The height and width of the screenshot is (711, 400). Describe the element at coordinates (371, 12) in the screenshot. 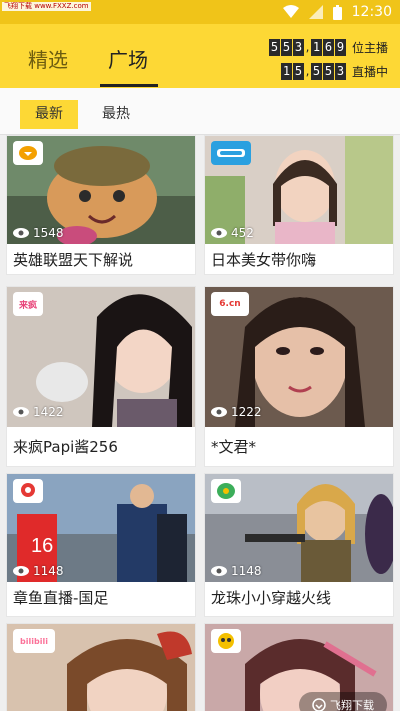

I see `clock: 12:30` at that location.